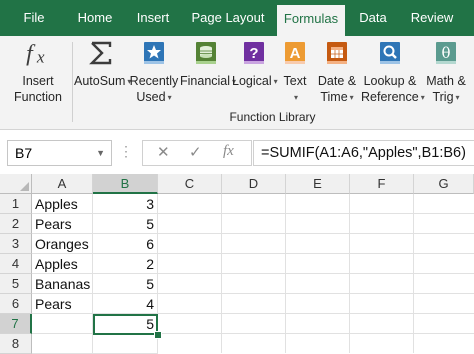  What do you see at coordinates (295, 81) in the screenshot?
I see `text-label: Text` at bounding box center [295, 81].